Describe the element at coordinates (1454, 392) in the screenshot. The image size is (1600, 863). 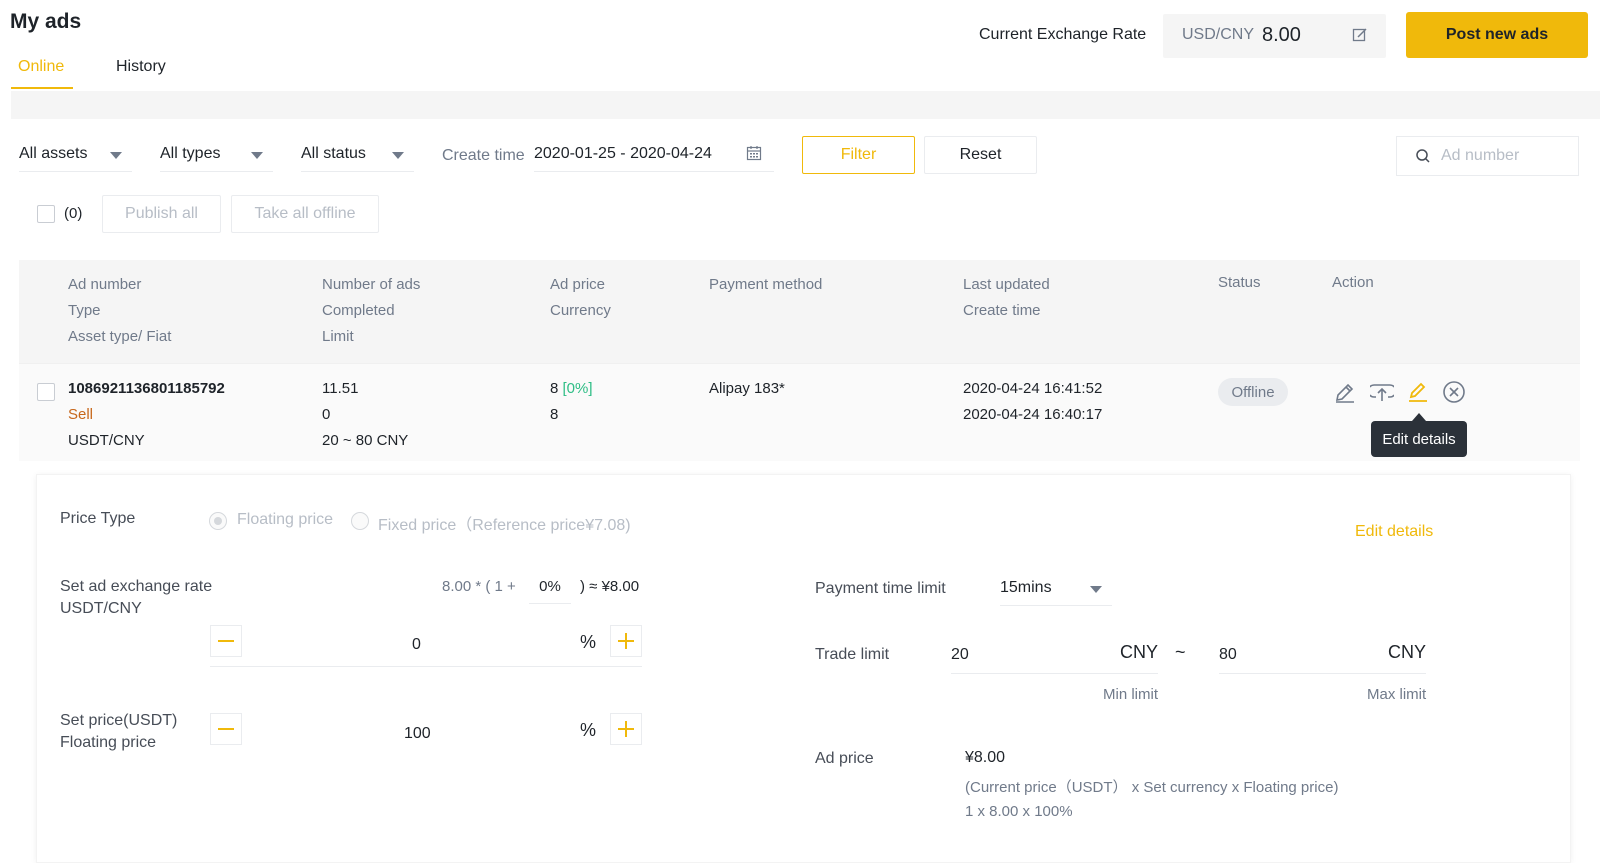
I see `delete-close-icon` at that location.